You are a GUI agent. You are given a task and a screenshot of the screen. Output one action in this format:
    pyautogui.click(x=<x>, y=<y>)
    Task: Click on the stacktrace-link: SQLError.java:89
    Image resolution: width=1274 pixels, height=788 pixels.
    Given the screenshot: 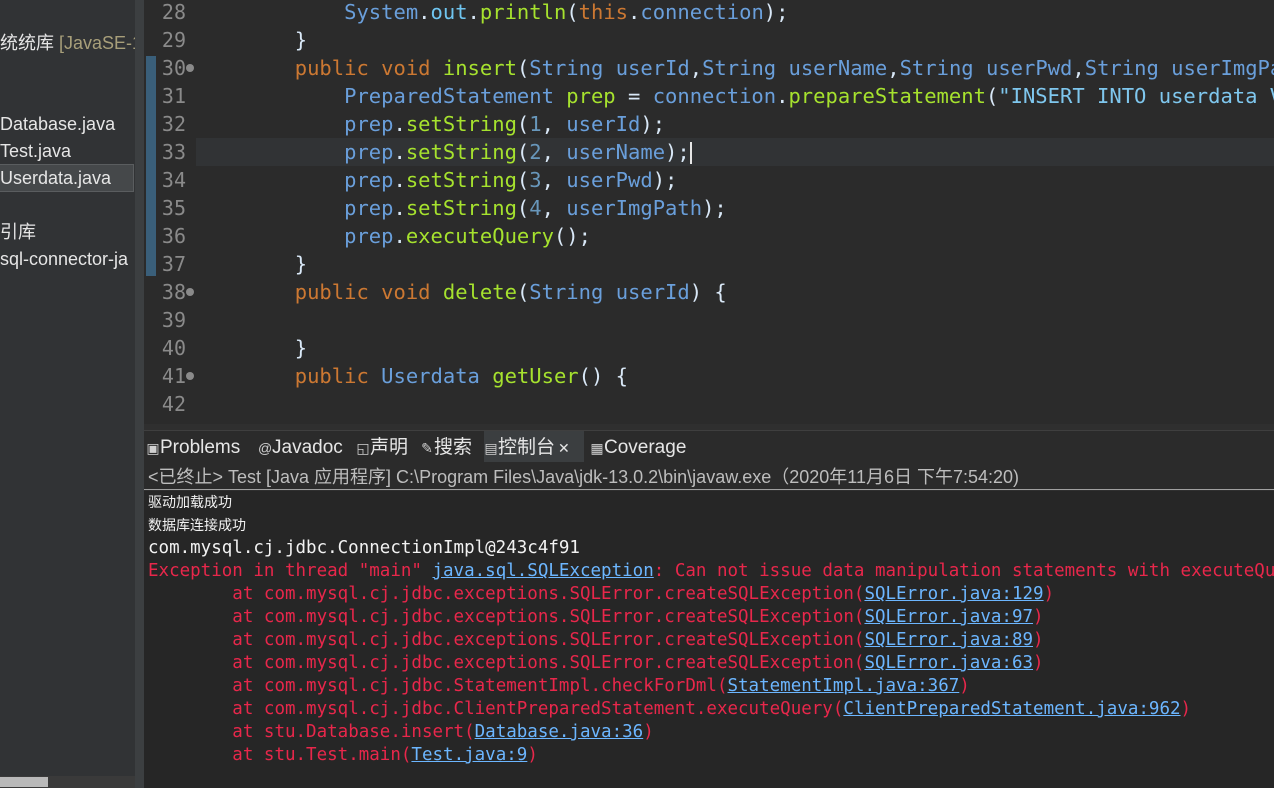 What is the action you would take?
    pyautogui.click(x=948, y=640)
    